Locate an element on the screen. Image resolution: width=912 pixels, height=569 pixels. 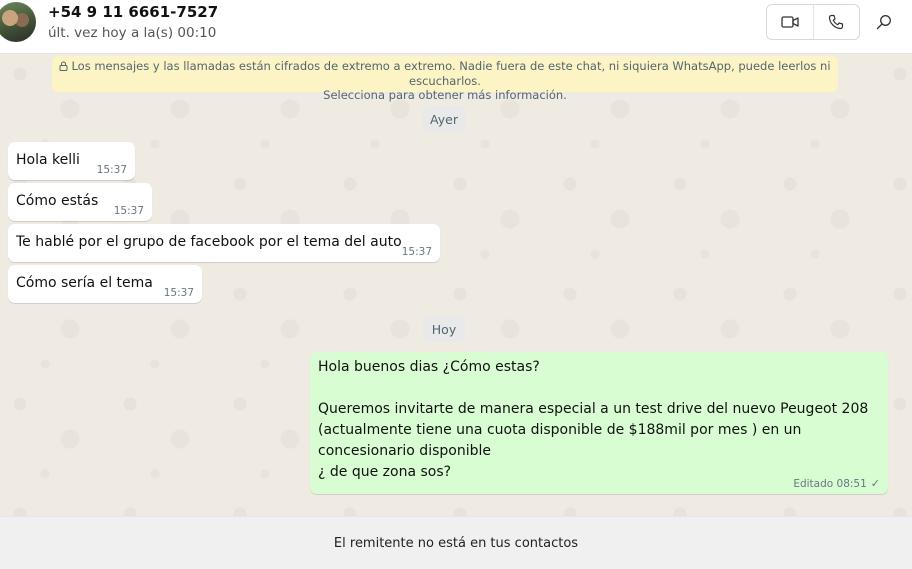
read-check-icon: ✓ is located at coordinates (875, 483).